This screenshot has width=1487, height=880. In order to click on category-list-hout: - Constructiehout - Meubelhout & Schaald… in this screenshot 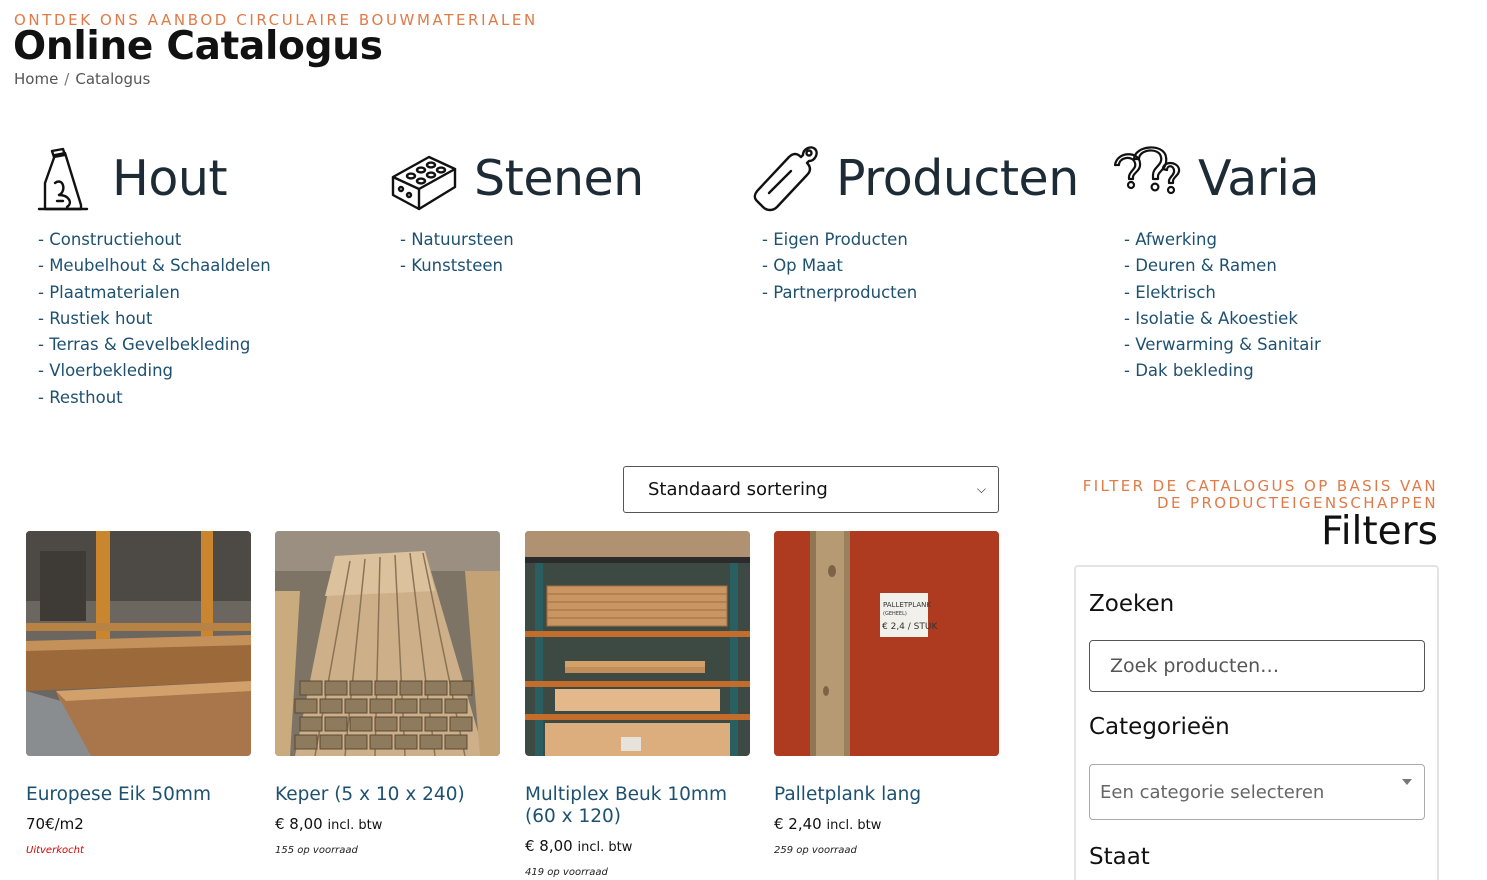, I will do `click(154, 319)`.